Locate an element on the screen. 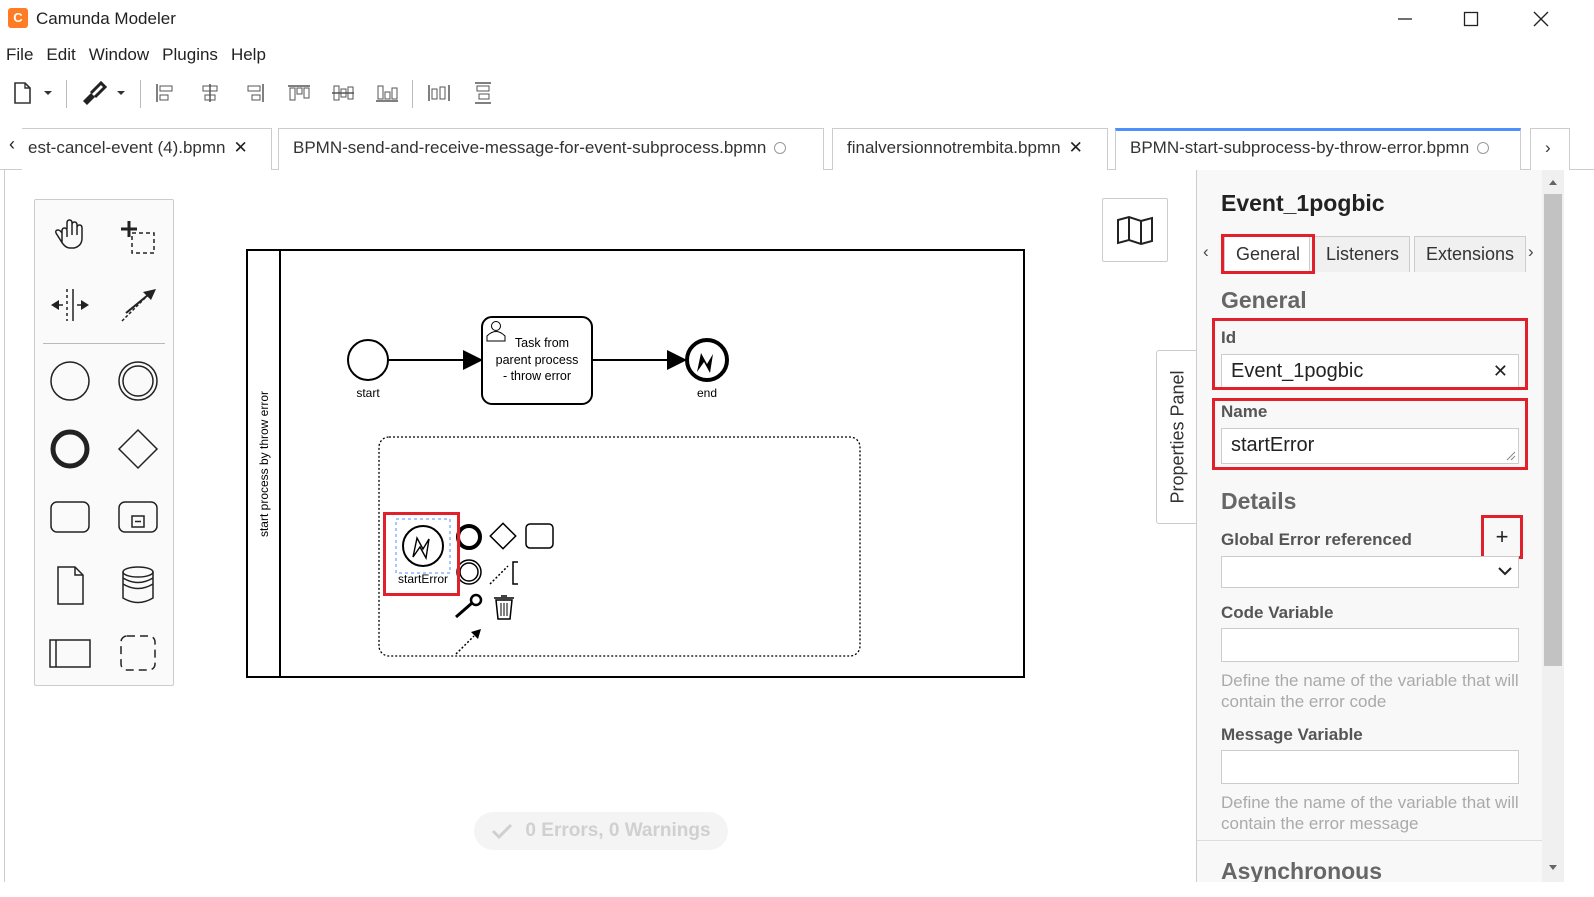  minimize-icon is located at coordinates (1405, 19).